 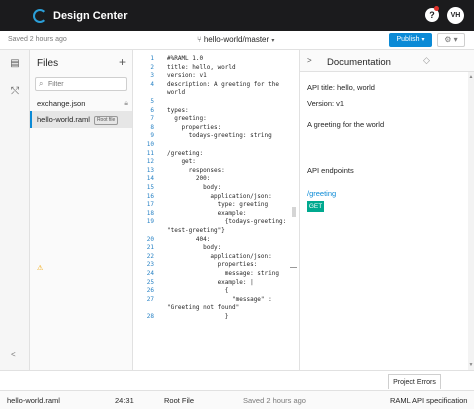 I want to click on project-errors-tab: Project Errors, so click(x=414, y=381).